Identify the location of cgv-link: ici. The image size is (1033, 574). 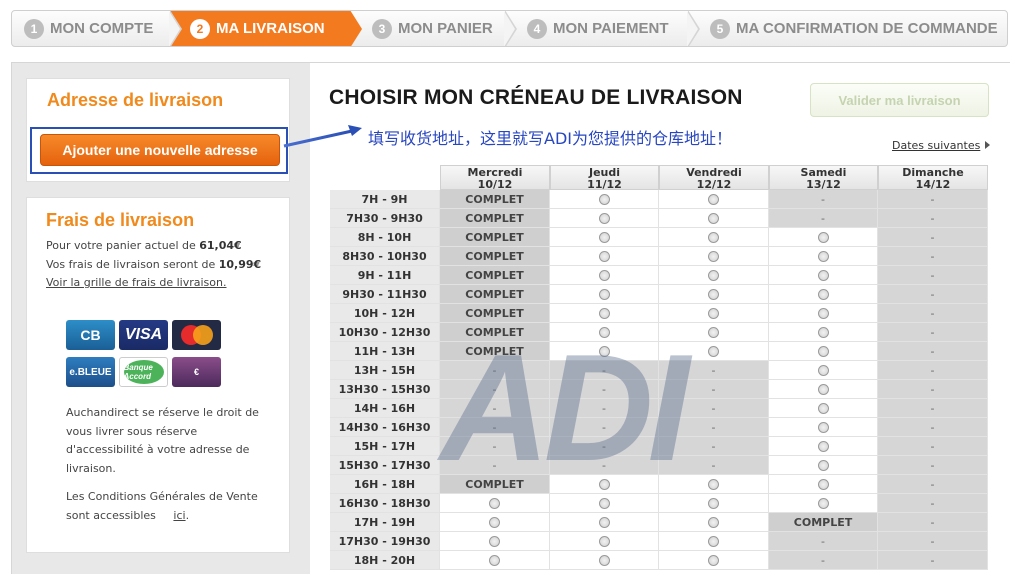
(179, 515).